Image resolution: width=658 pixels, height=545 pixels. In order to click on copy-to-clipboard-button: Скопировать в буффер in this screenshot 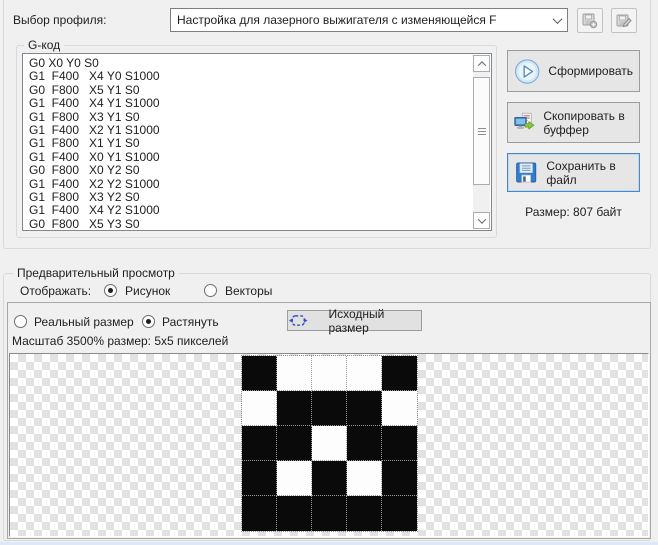, I will do `click(573, 122)`.